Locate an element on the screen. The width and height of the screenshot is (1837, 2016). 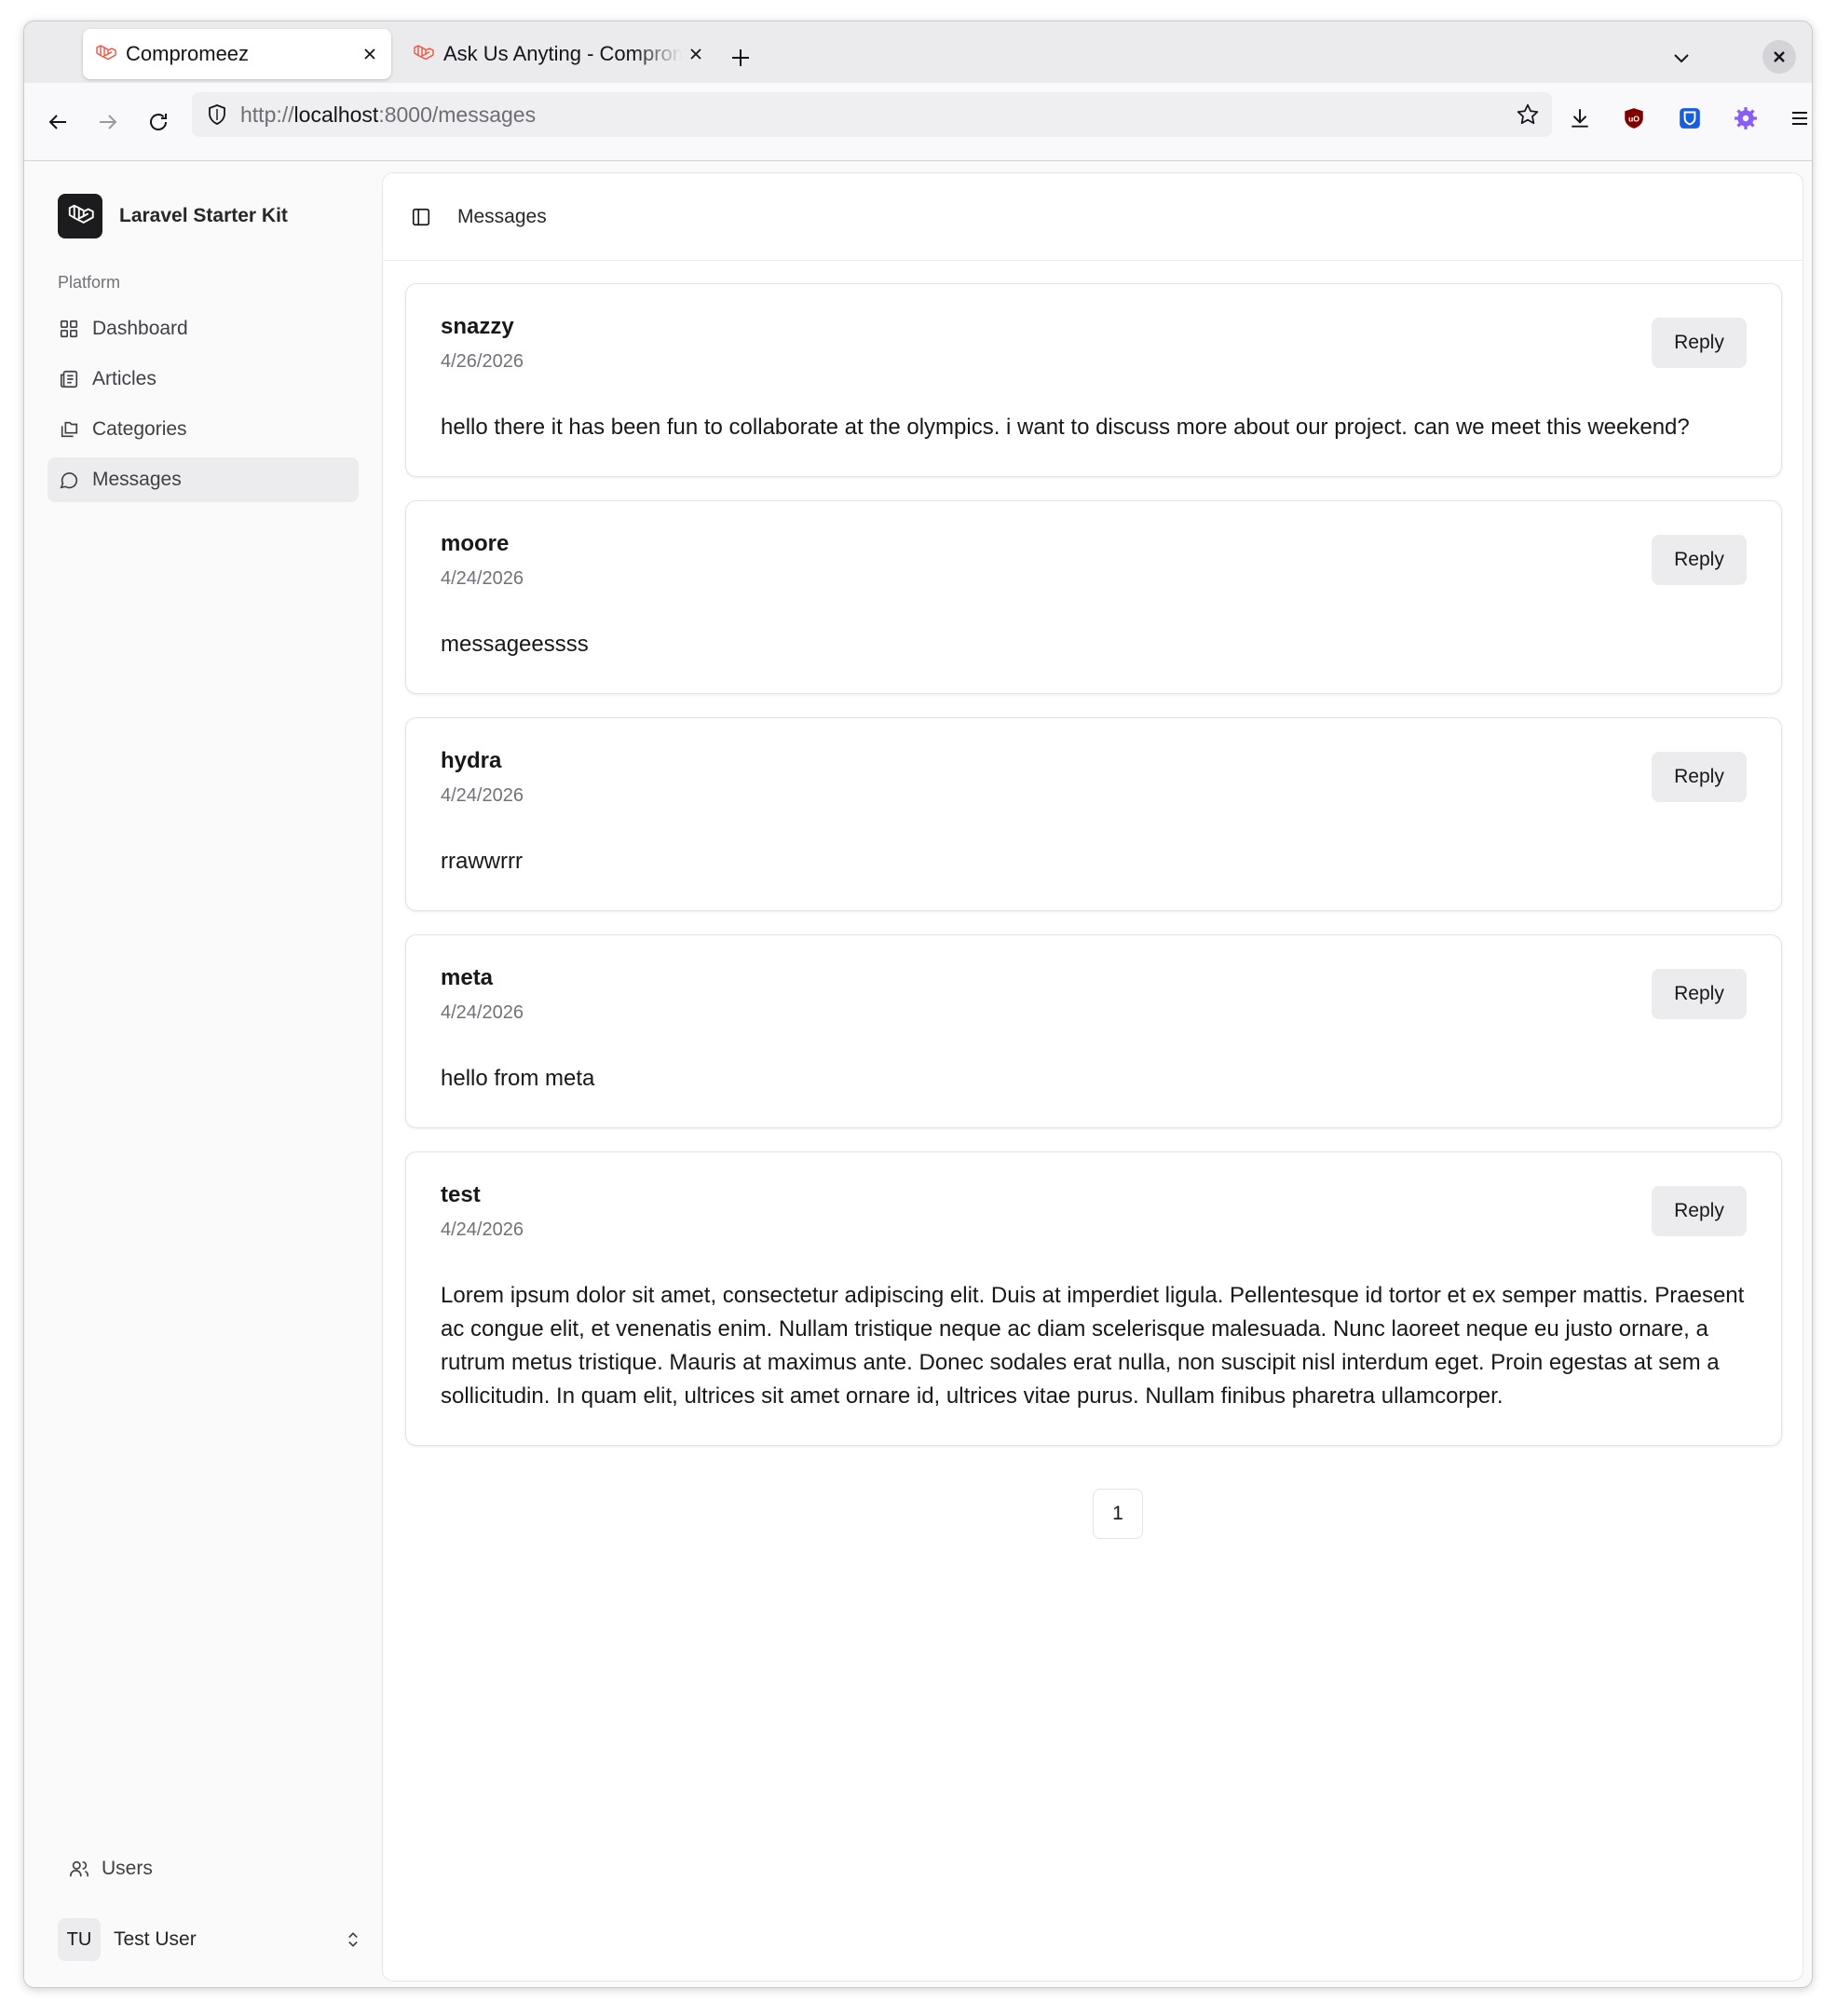
downloads-icon is located at coordinates (1580, 118).